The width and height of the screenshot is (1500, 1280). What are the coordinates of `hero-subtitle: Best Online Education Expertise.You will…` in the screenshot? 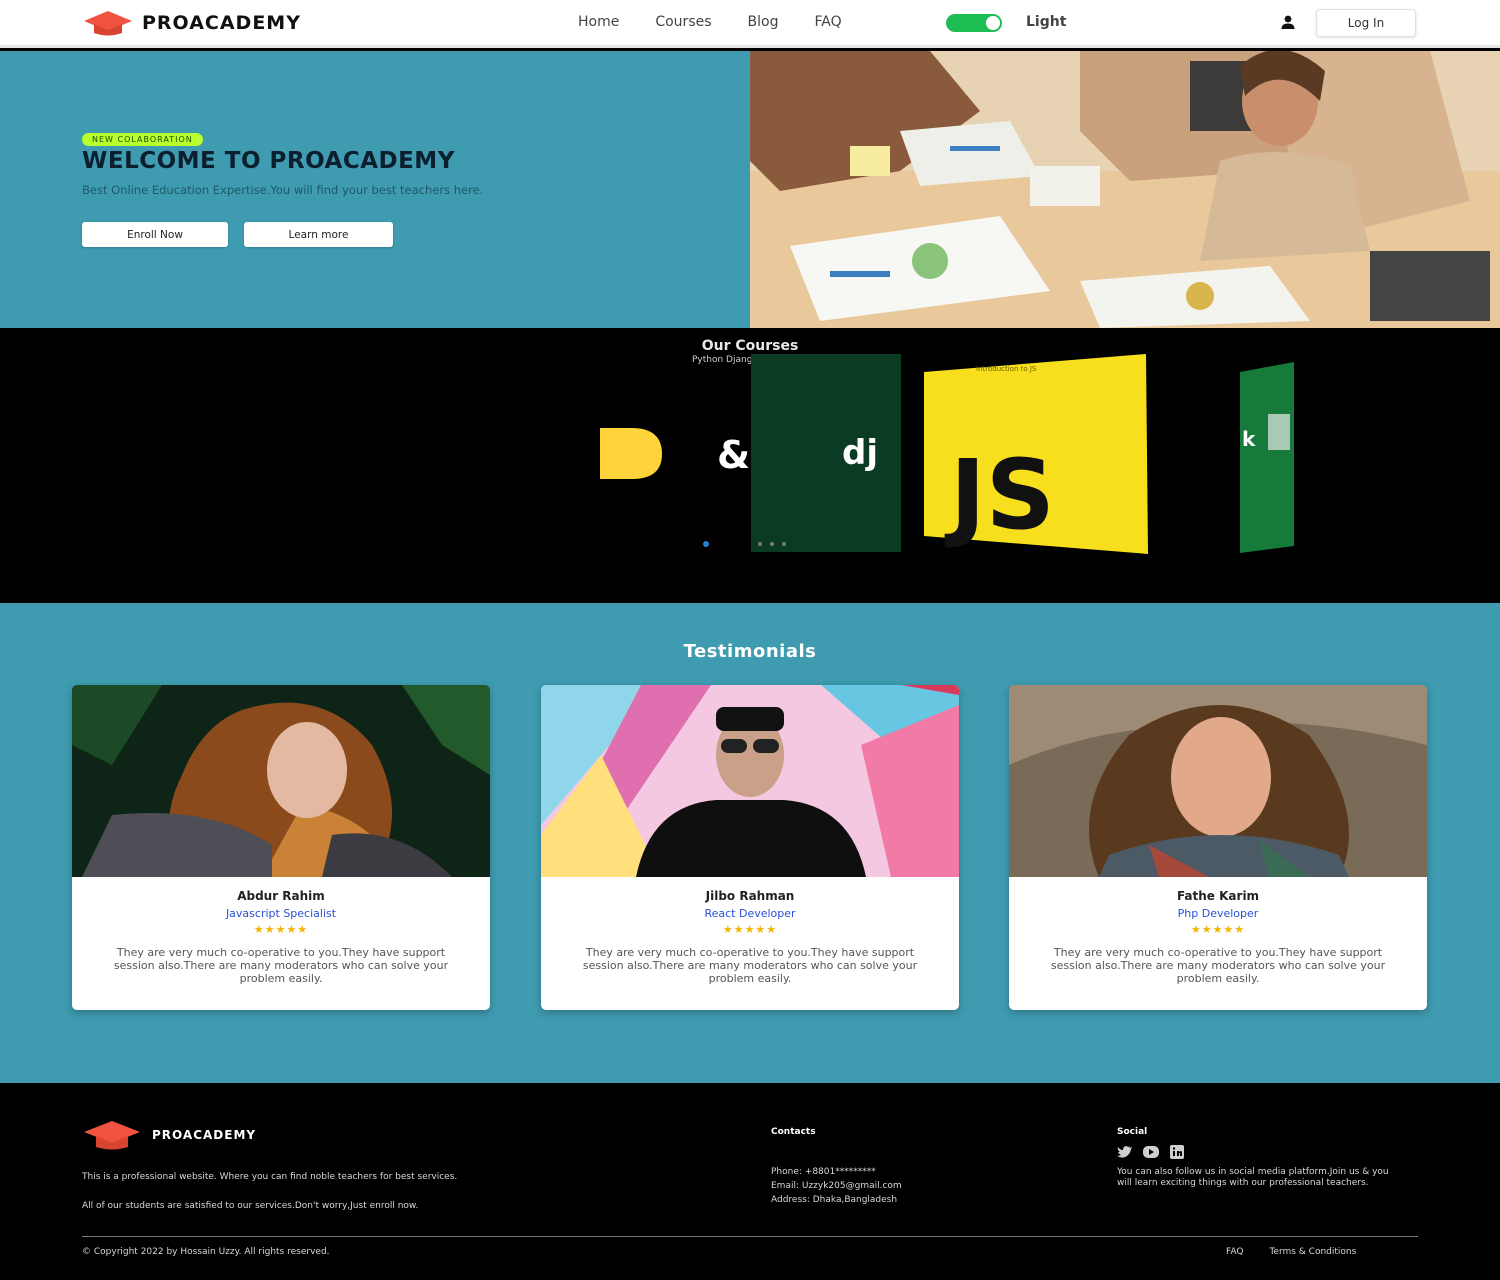 It's located at (283, 190).